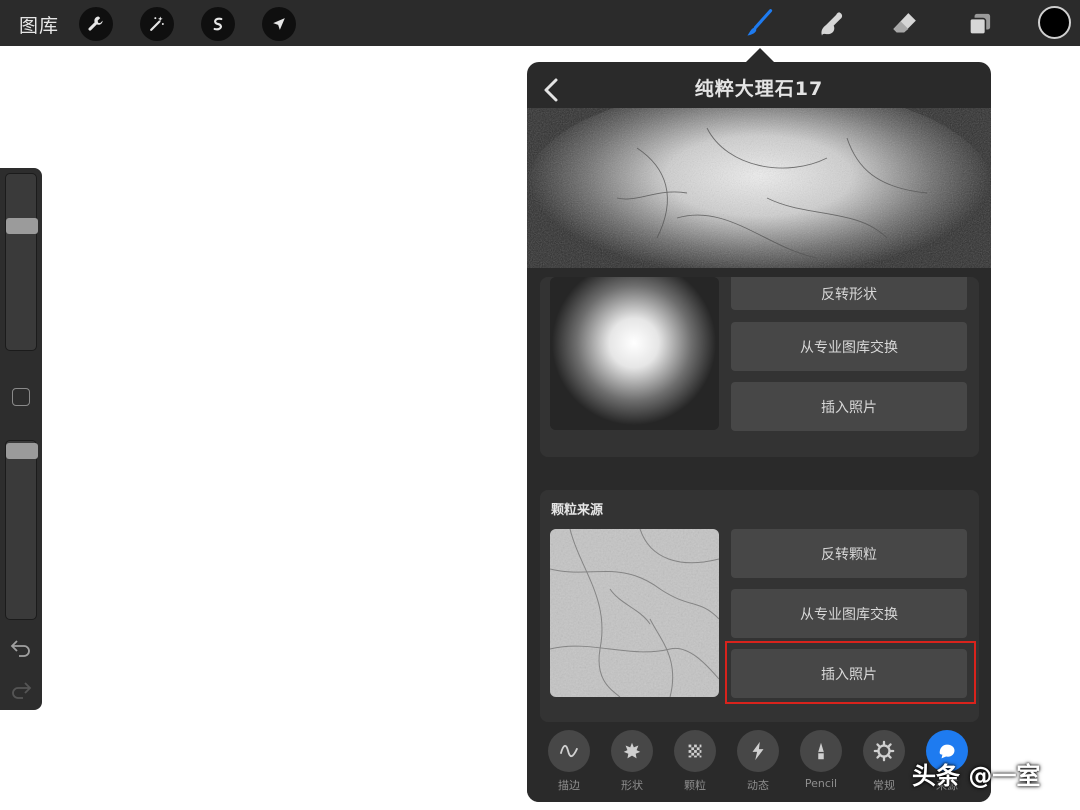  I want to click on brush-icon, so click(759, 24).